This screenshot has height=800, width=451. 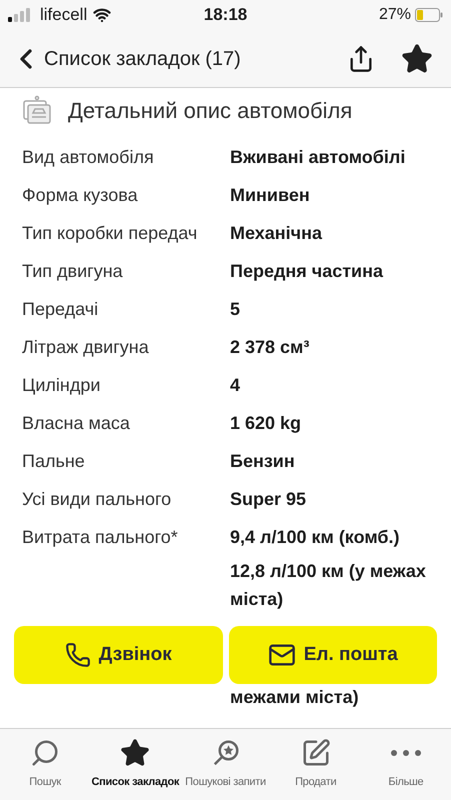 What do you see at coordinates (318, 157) in the screenshot?
I see `spec-value: Вживані автомобілі` at bounding box center [318, 157].